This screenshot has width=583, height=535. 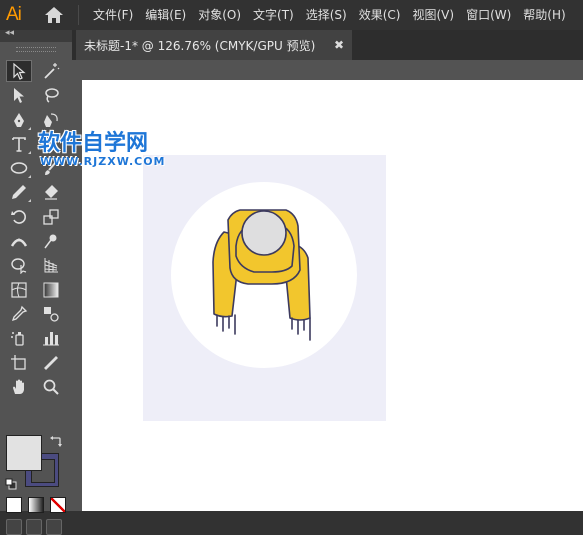 I want to click on eyedropper-tool, so click(x=19, y=314).